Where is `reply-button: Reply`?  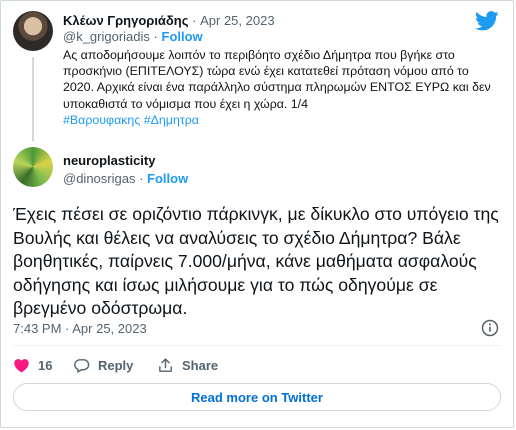
reply-button: Reply is located at coordinates (103, 365).